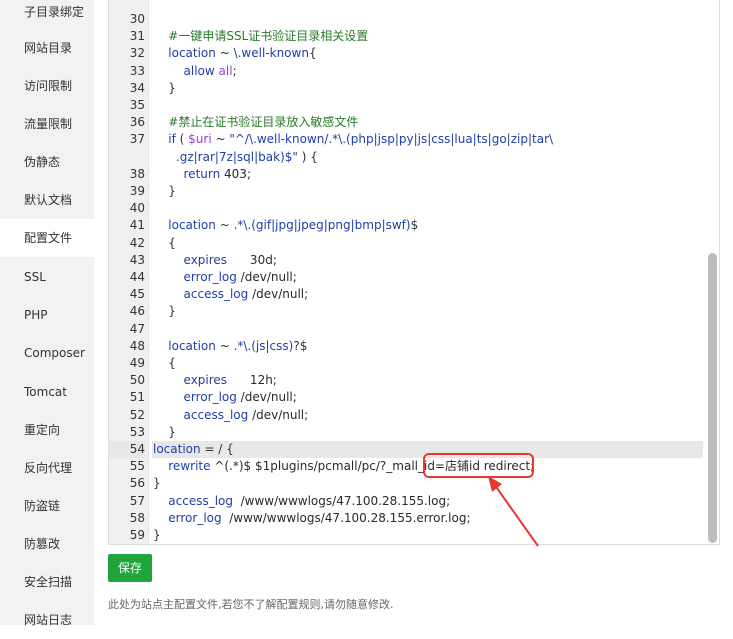 The height and width of the screenshot is (639, 733). What do you see at coordinates (409, 157) in the screenshot?
I see `code-line: .gz|rar|7z|sql|bak)$" ) {` at bounding box center [409, 157].